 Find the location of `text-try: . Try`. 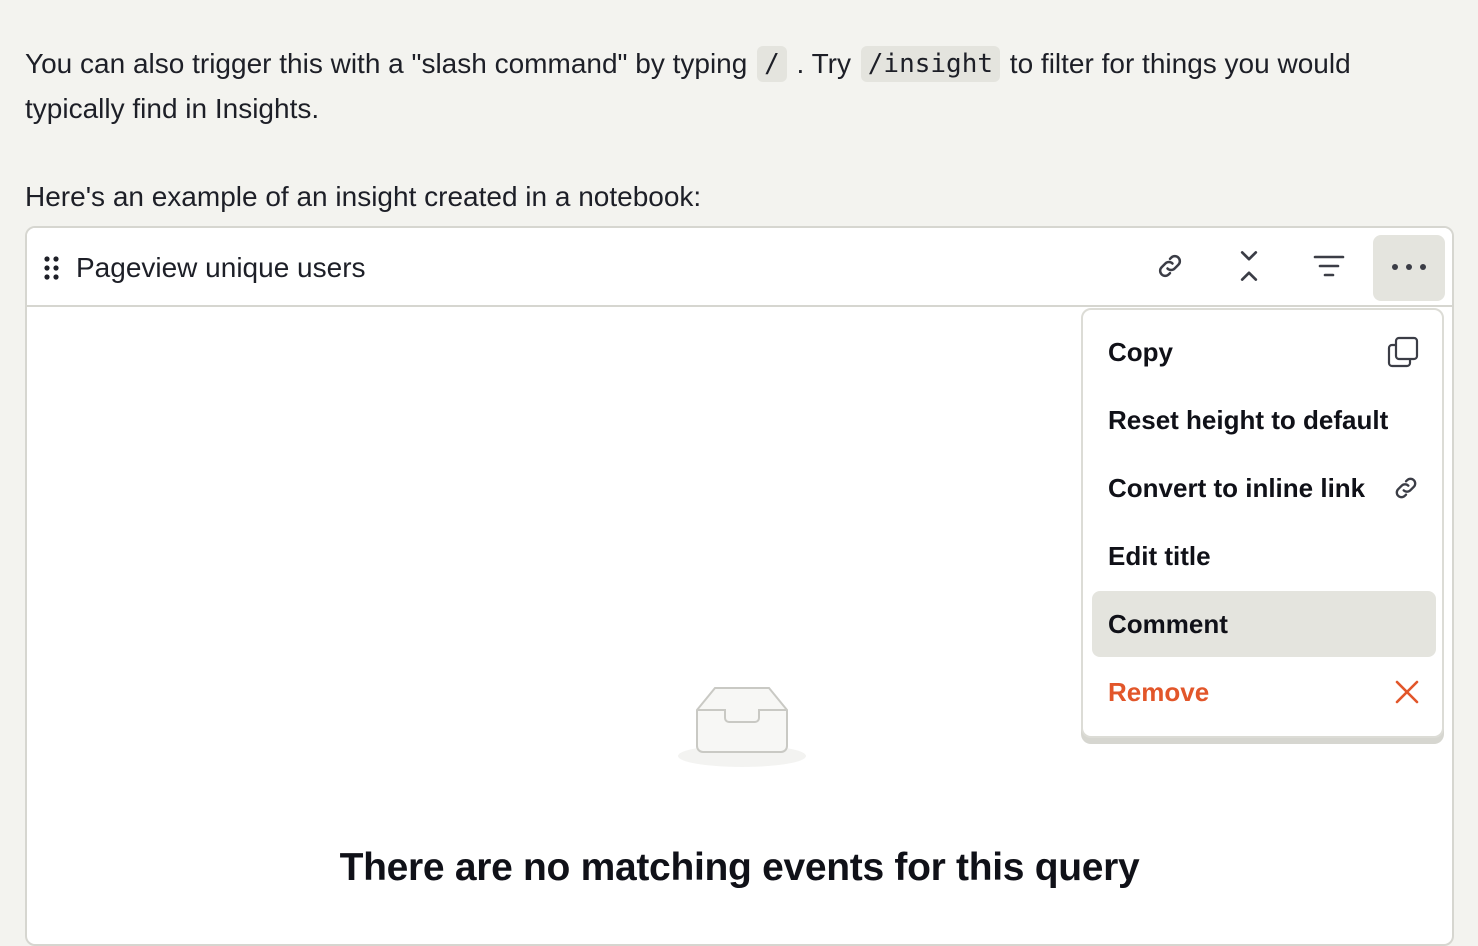

text-try: . Try is located at coordinates (823, 63).